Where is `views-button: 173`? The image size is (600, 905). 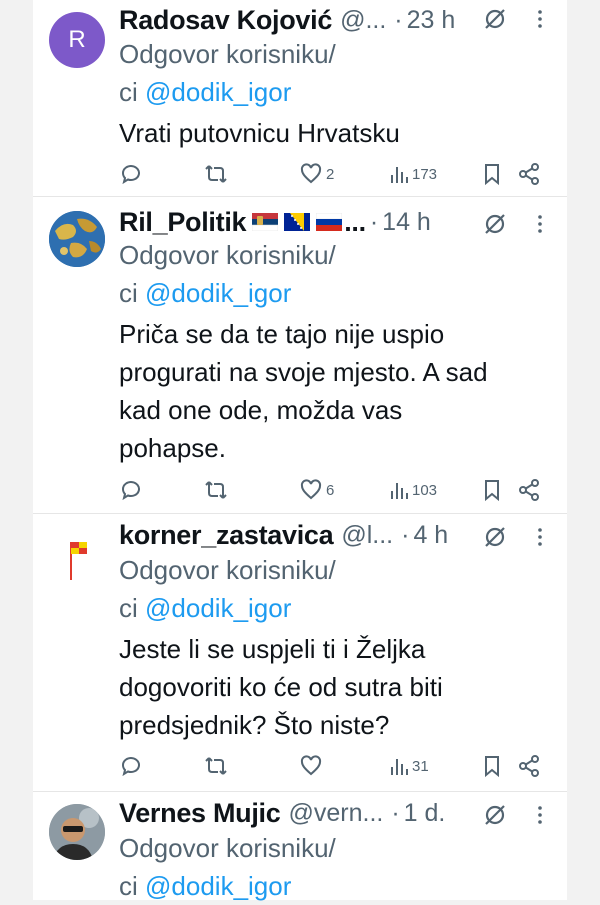
views-button: 173 is located at coordinates (413, 174).